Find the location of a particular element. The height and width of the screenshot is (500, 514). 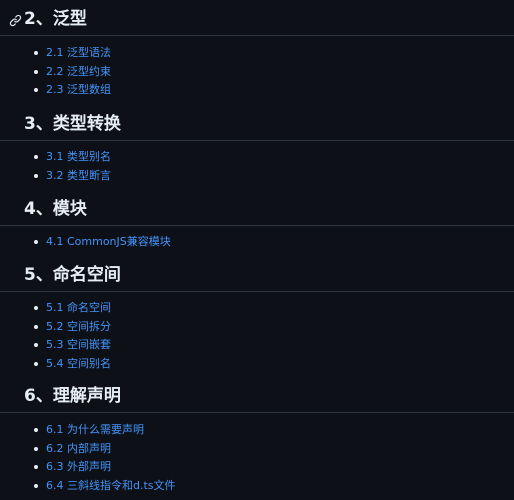

toc-list-generics: 2.1 泛型语法 2.2 泛型约束 2.3 泛型数组 is located at coordinates (55, 72).